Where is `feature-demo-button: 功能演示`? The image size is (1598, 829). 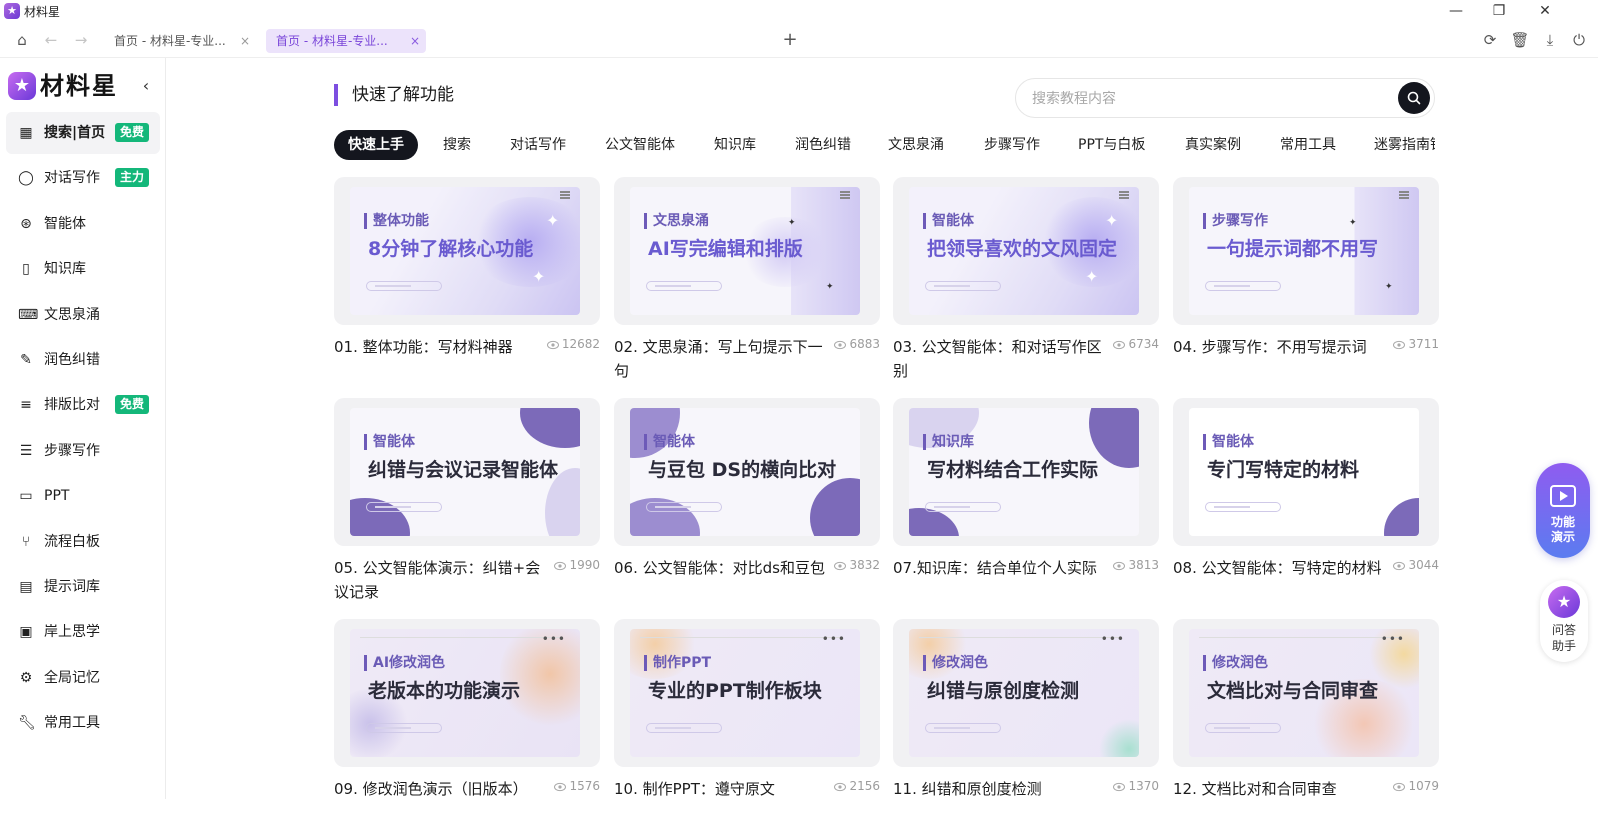 feature-demo-button: 功能演示 is located at coordinates (1563, 510).